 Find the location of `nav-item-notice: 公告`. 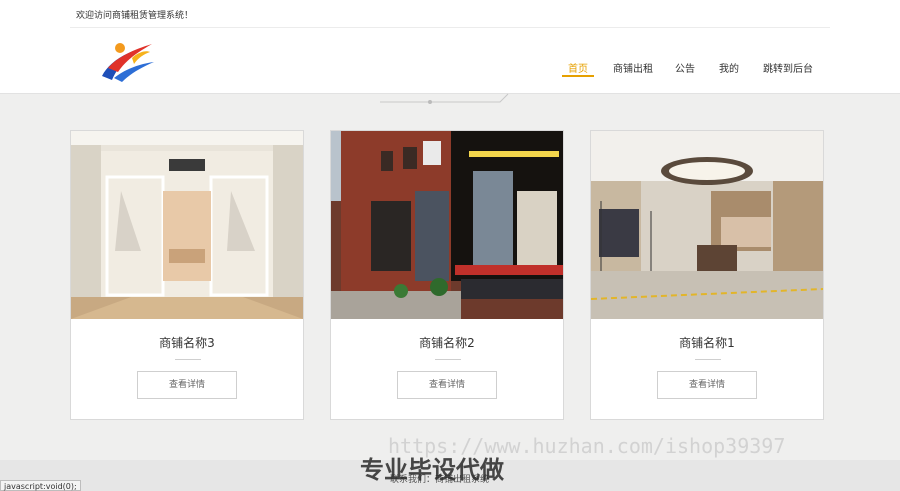

nav-item-notice: 公告 is located at coordinates (685, 67).